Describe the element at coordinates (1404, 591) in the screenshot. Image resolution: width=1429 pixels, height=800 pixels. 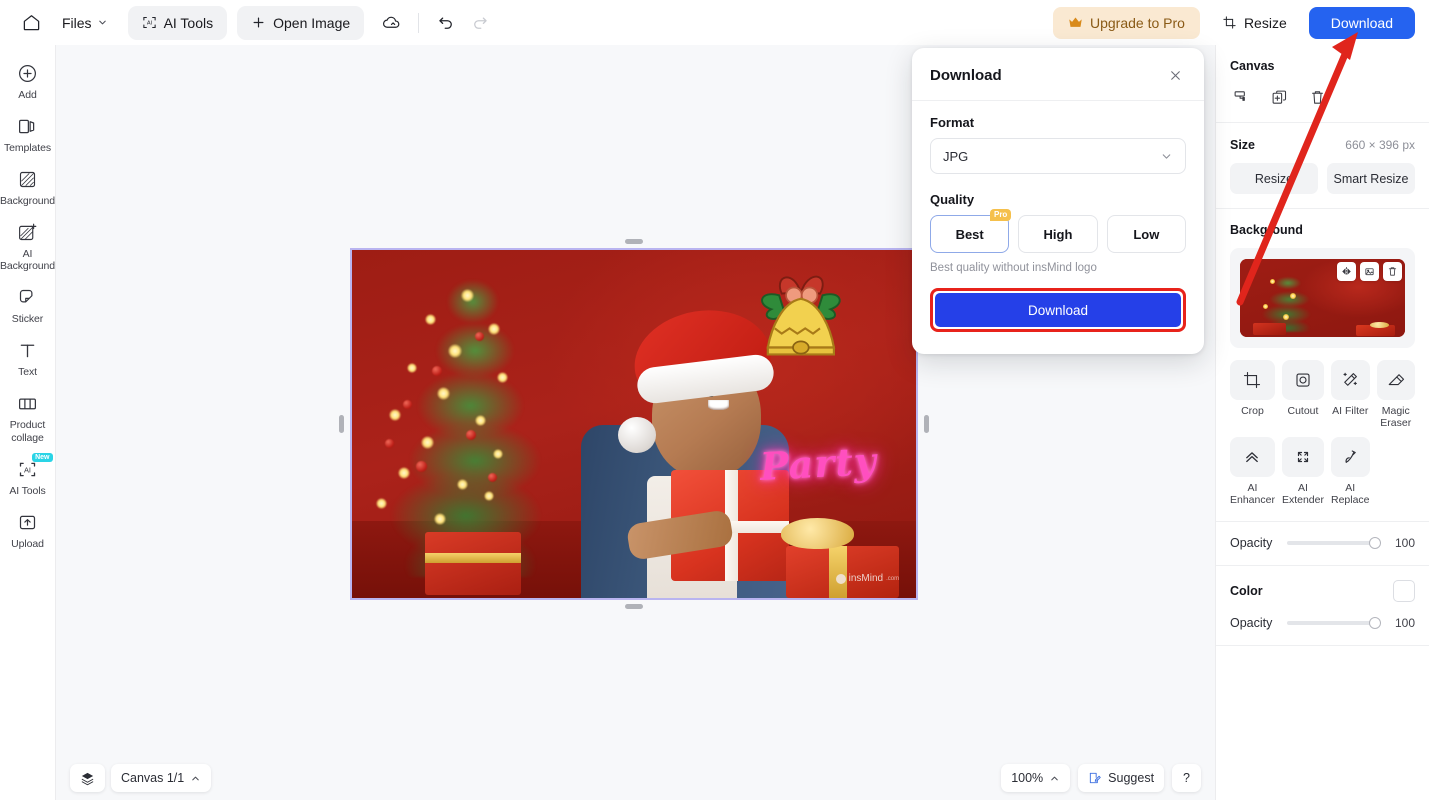
I see `color-swatch` at that location.